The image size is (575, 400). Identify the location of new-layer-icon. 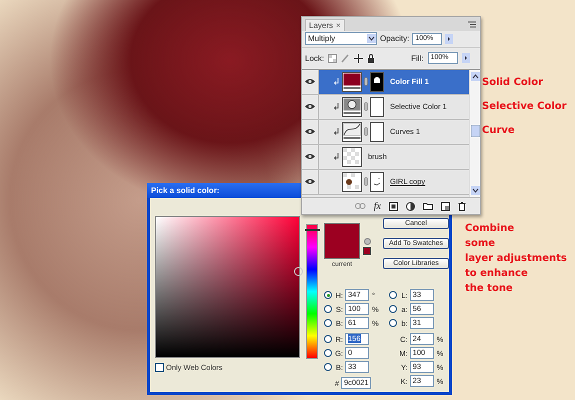
(445, 206).